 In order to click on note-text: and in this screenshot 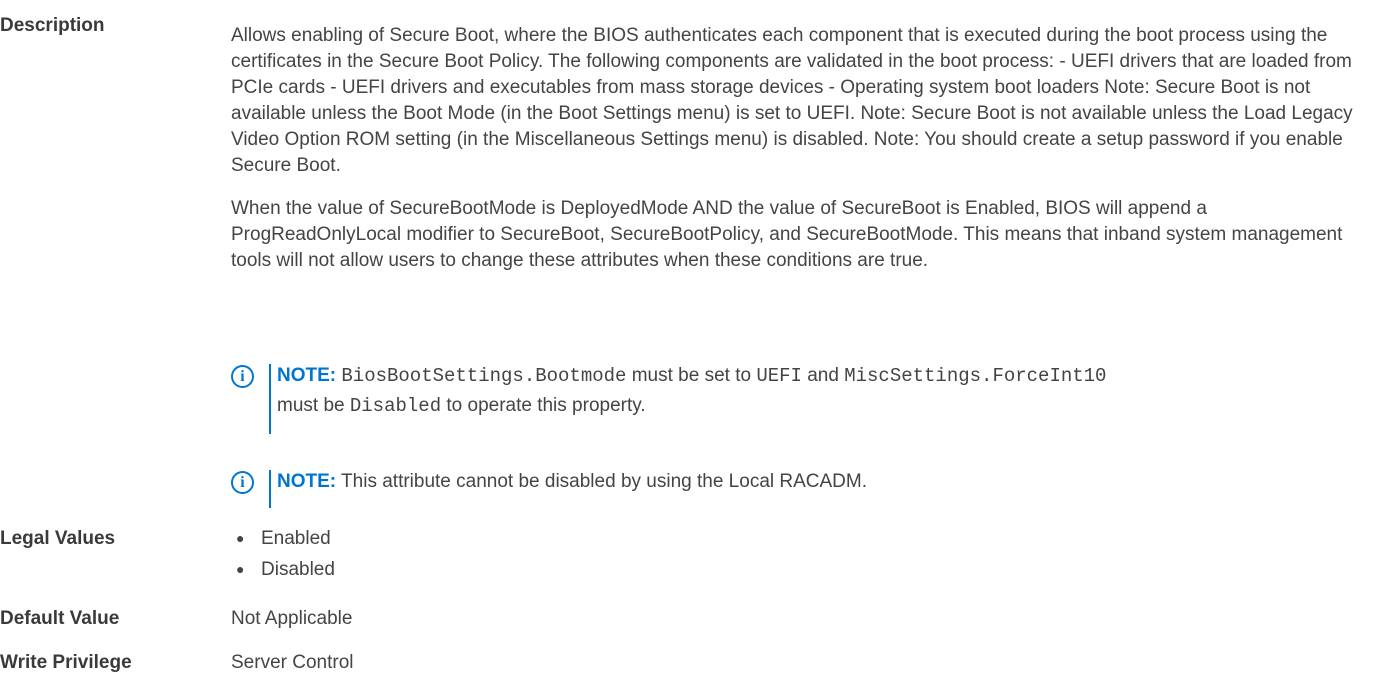, I will do `click(823, 375)`.